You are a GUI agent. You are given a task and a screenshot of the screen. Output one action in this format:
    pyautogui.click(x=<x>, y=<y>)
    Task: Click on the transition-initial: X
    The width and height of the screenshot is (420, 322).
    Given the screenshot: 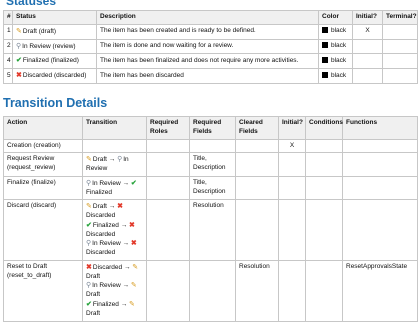 What is the action you would take?
    pyautogui.click(x=292, y=146)
    